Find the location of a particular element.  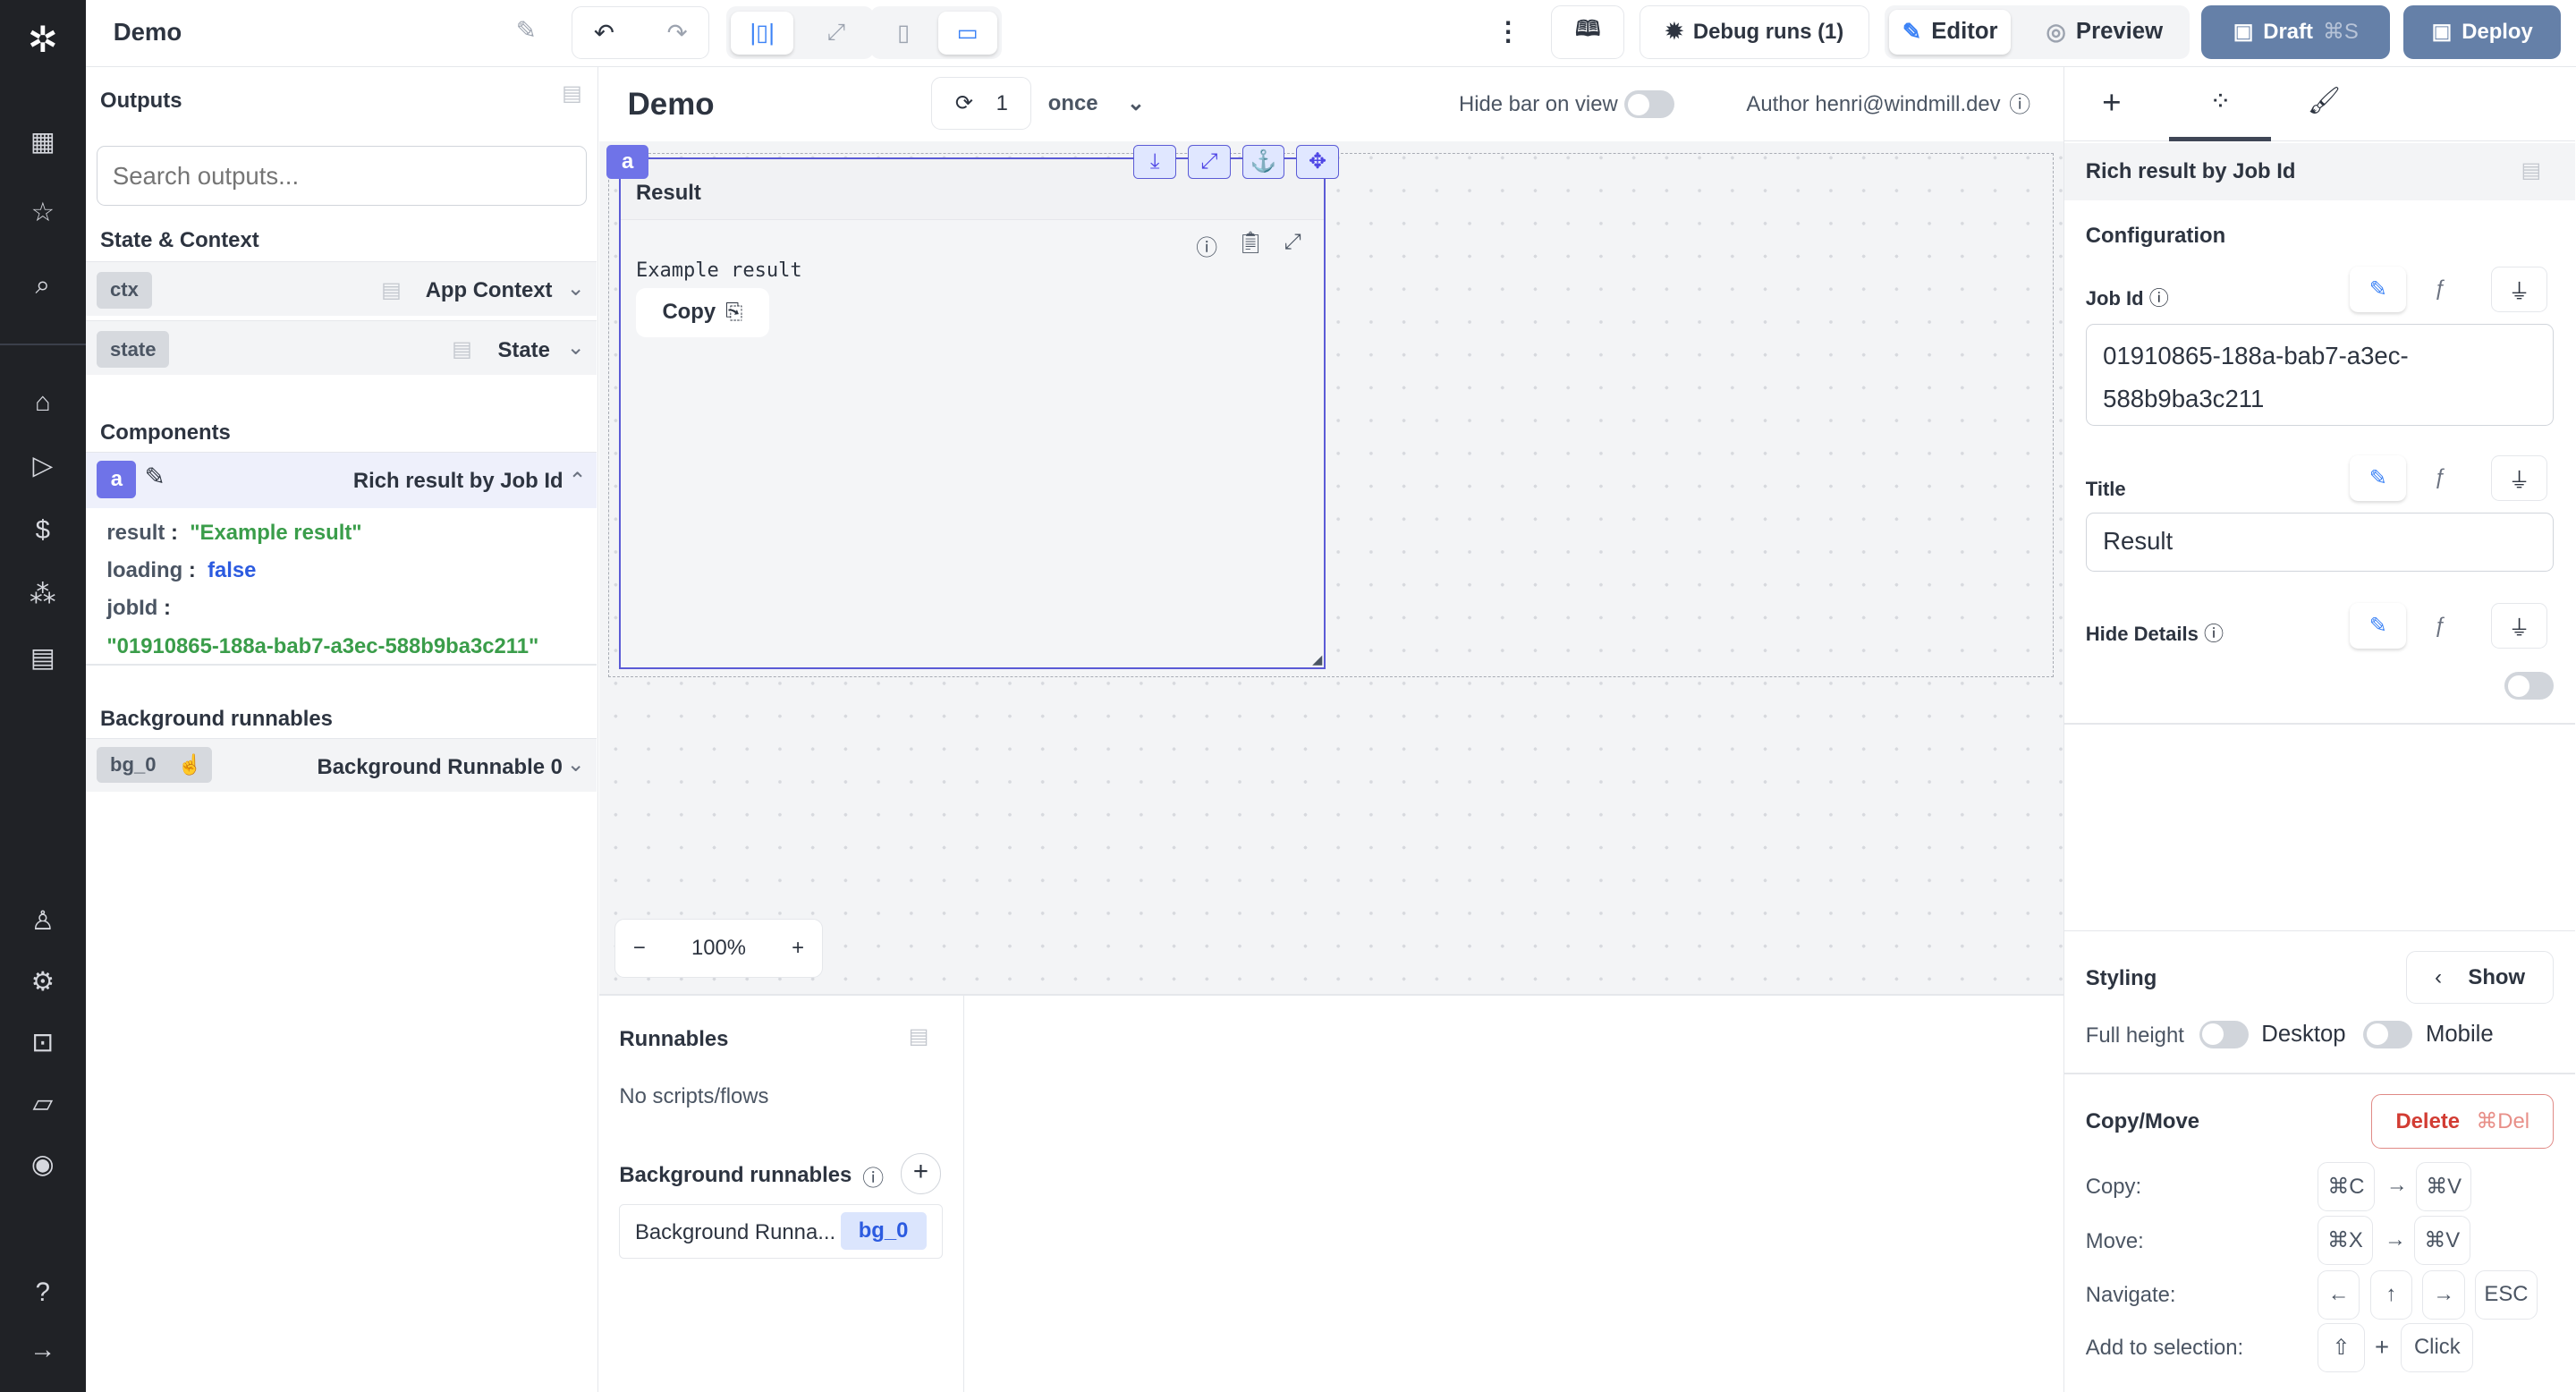

help-icon: ? is located at coordinates (42, 1293).